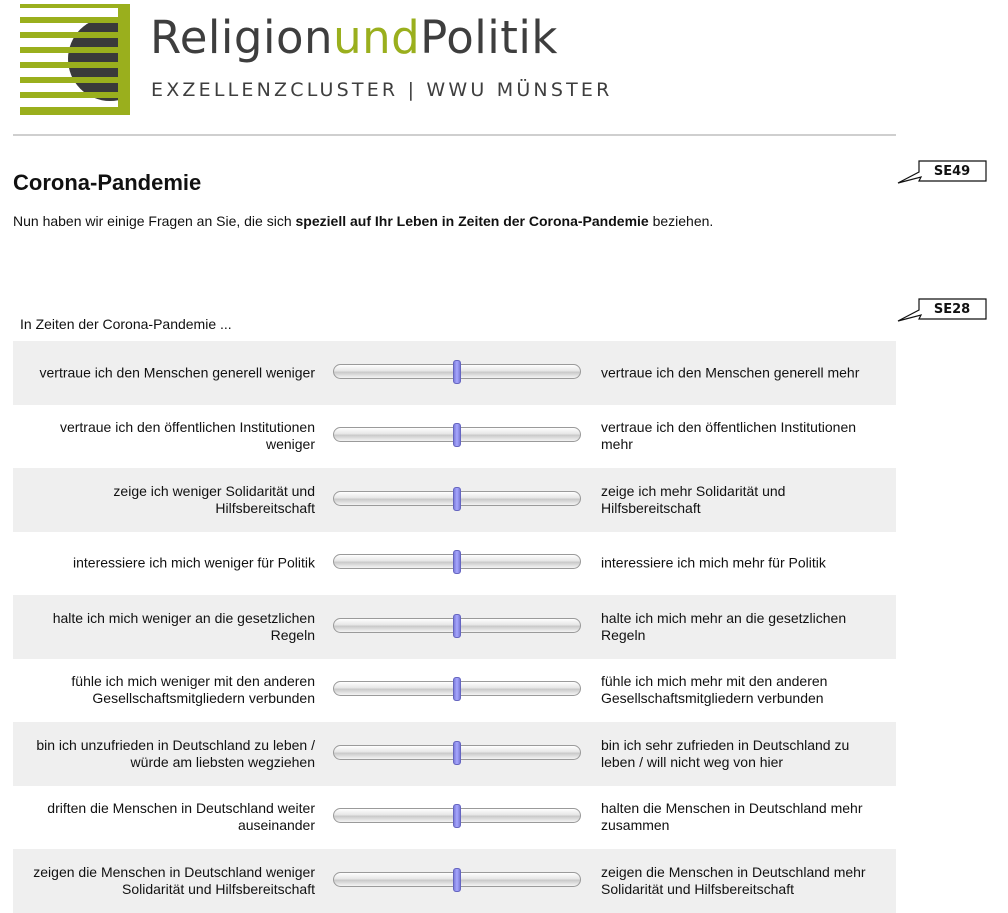 The height and width of the screenshot is (913, 1008). Describe the element at coordinates (454, 135) in the screenshot. I see `header-divider` at that location.